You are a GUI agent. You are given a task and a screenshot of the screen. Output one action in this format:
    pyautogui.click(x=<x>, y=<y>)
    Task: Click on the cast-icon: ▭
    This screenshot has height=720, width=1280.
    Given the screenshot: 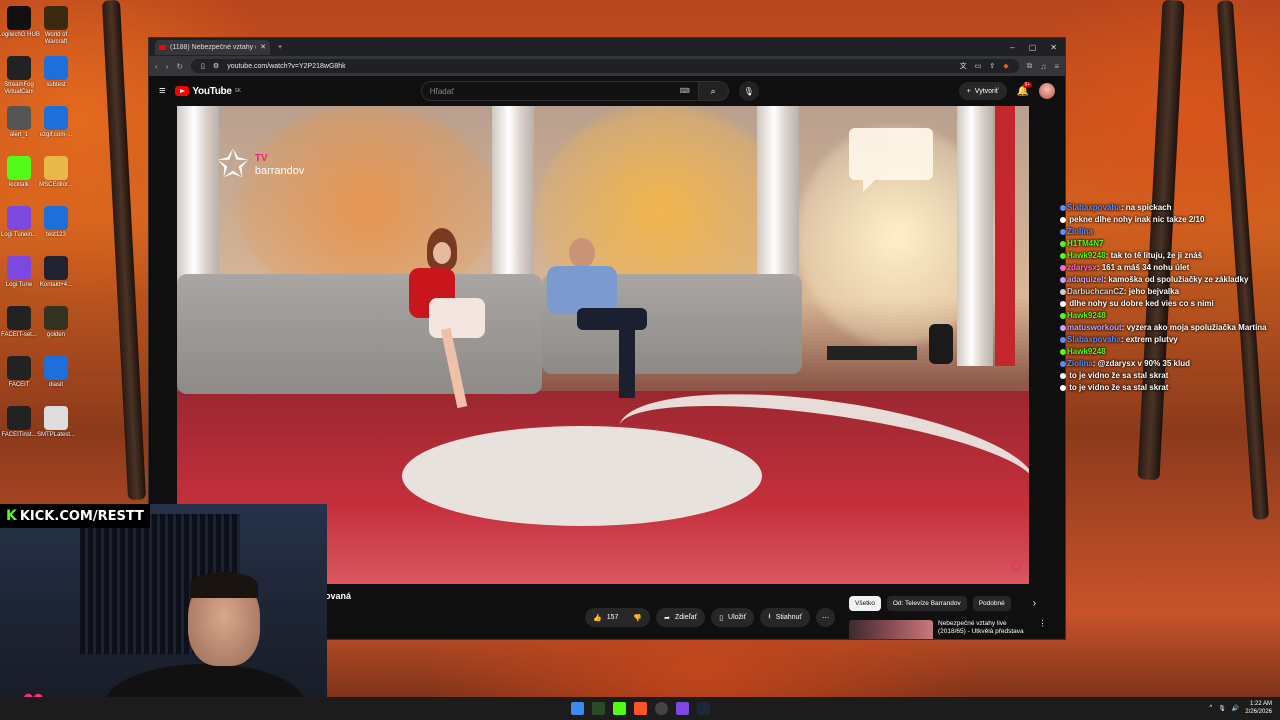 What is the action you would take?
    pyautogui.click(x=978, y=66)
    